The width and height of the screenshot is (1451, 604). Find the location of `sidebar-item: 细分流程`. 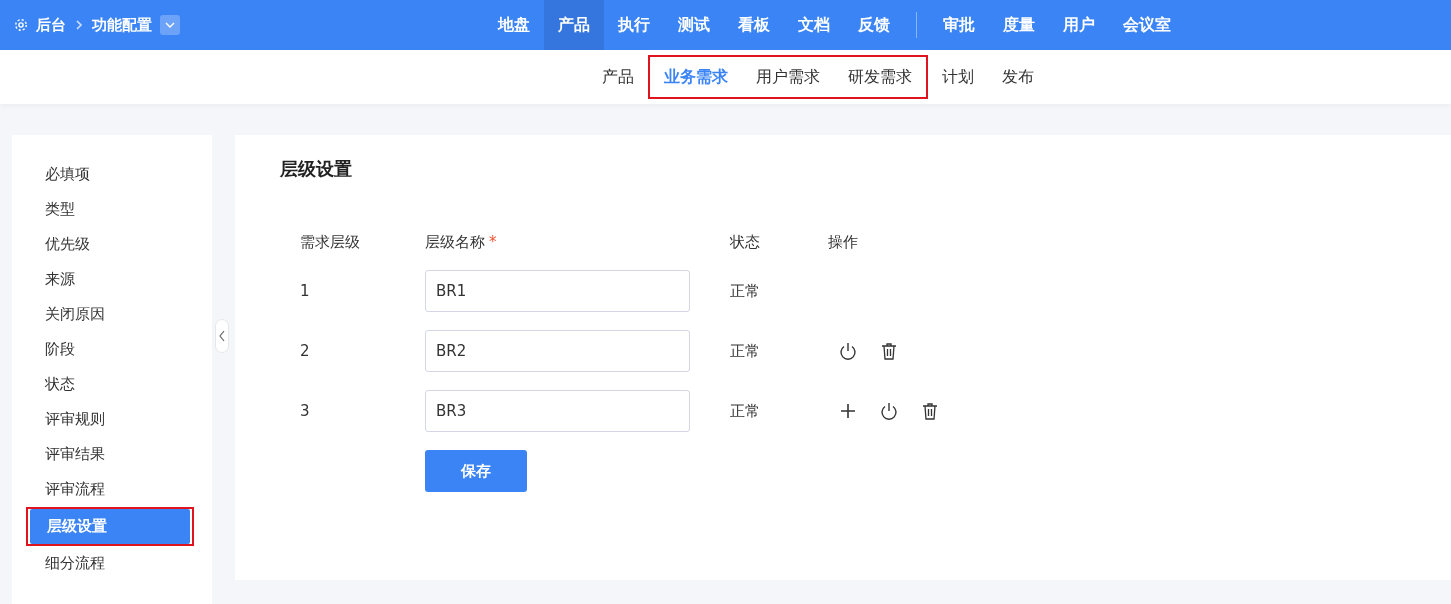

sidebar-item: 细分流程 is located at coordinates (108, 563).